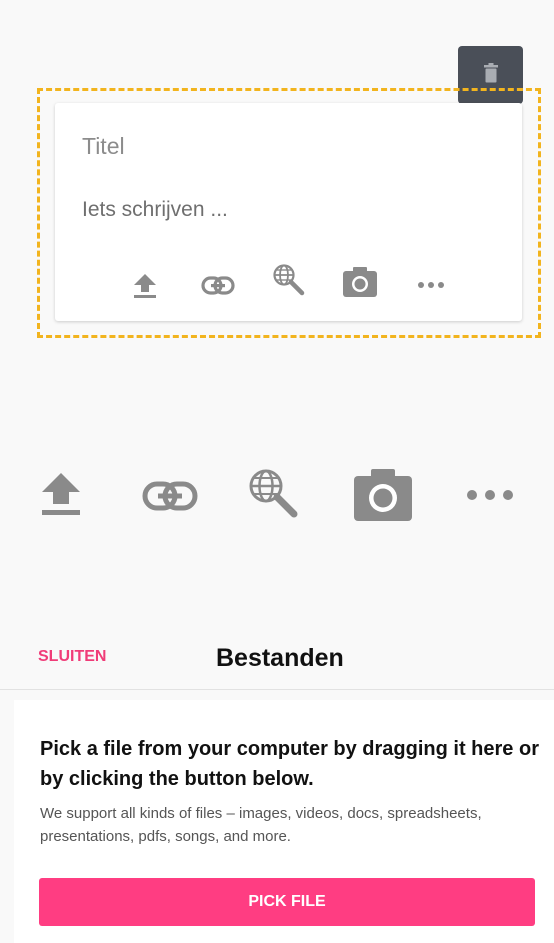 Image resolution: width=554 pixels, height=943 pixels. Describe the element at coordinates (490, 75) in the screenshot. I see `trash-icon` at that location.